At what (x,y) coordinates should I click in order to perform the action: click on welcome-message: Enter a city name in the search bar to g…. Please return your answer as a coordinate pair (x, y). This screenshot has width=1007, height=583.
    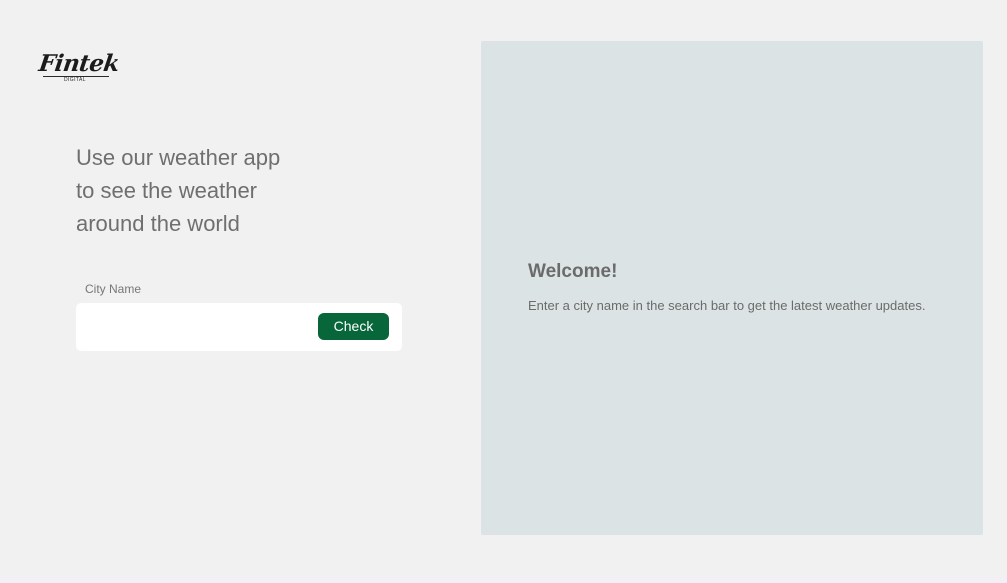
    Looking at the image, I should click on (727, 305).